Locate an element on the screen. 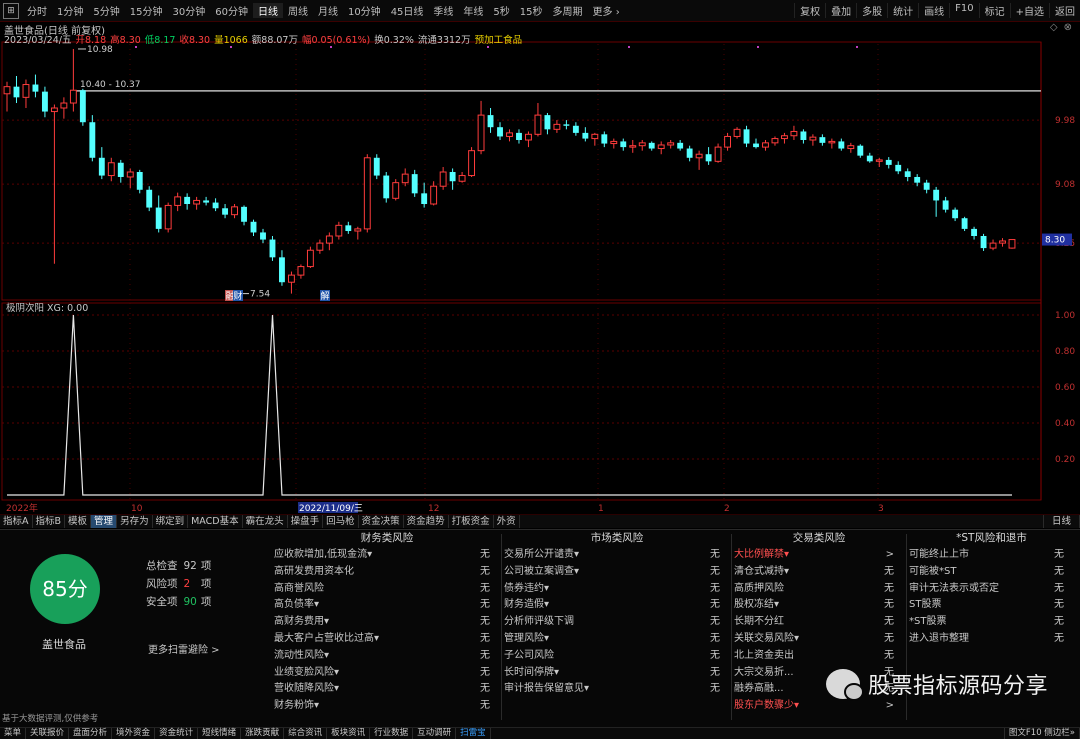  statusbar-item: 短线情绪 is located at coordinates (220, 733).